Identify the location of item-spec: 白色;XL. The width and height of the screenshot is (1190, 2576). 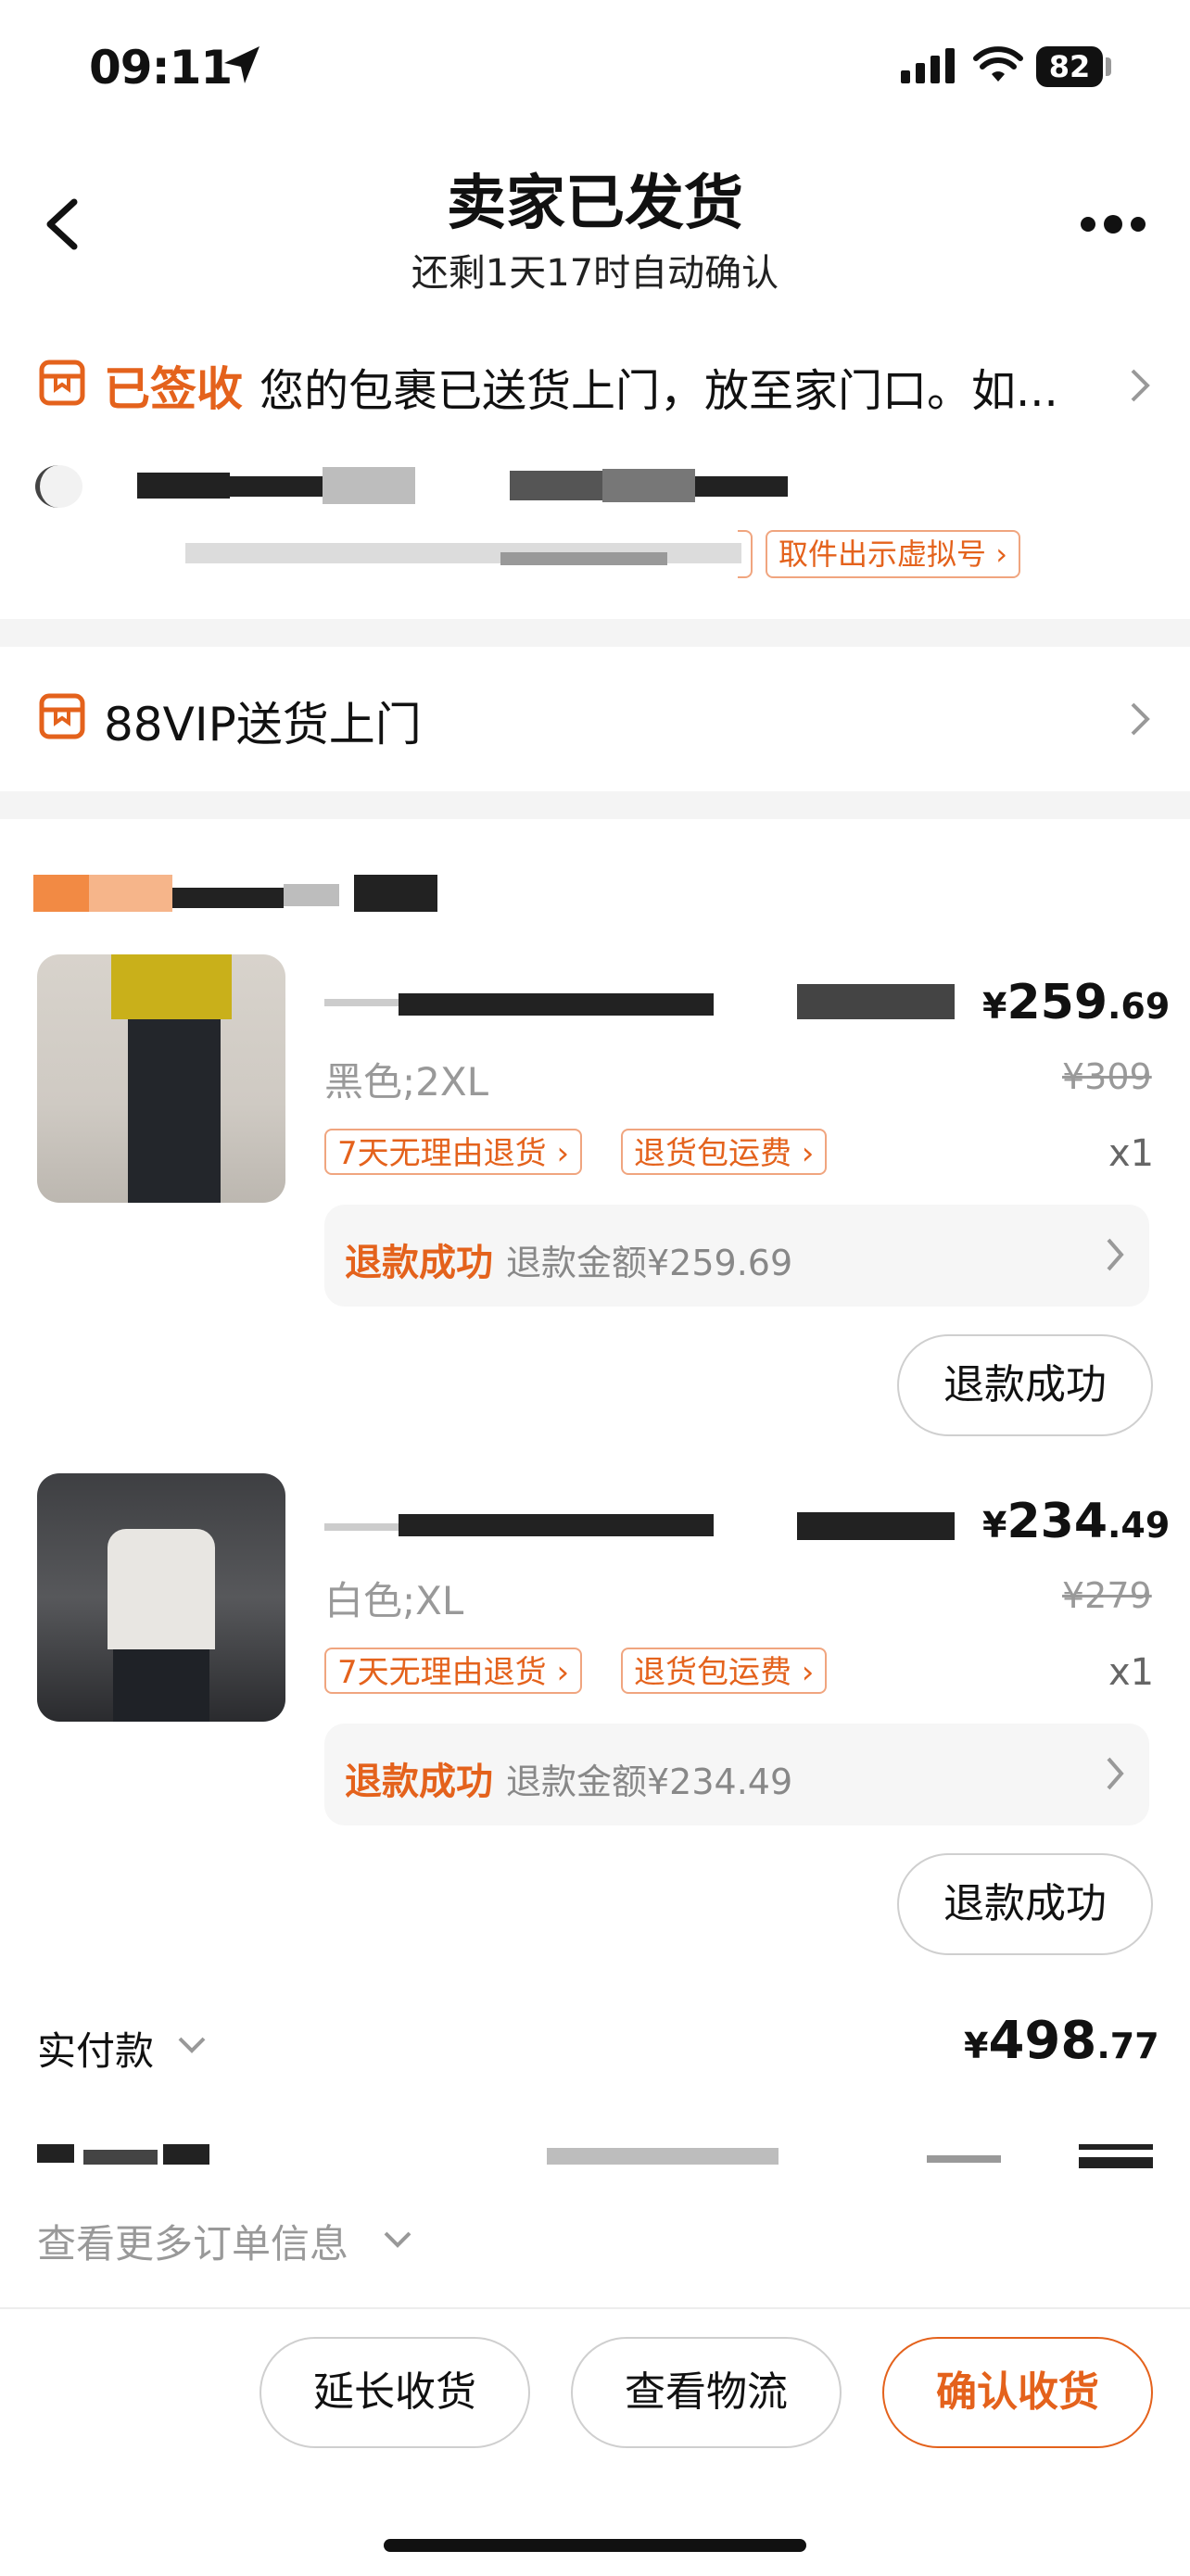
(394, 1600).